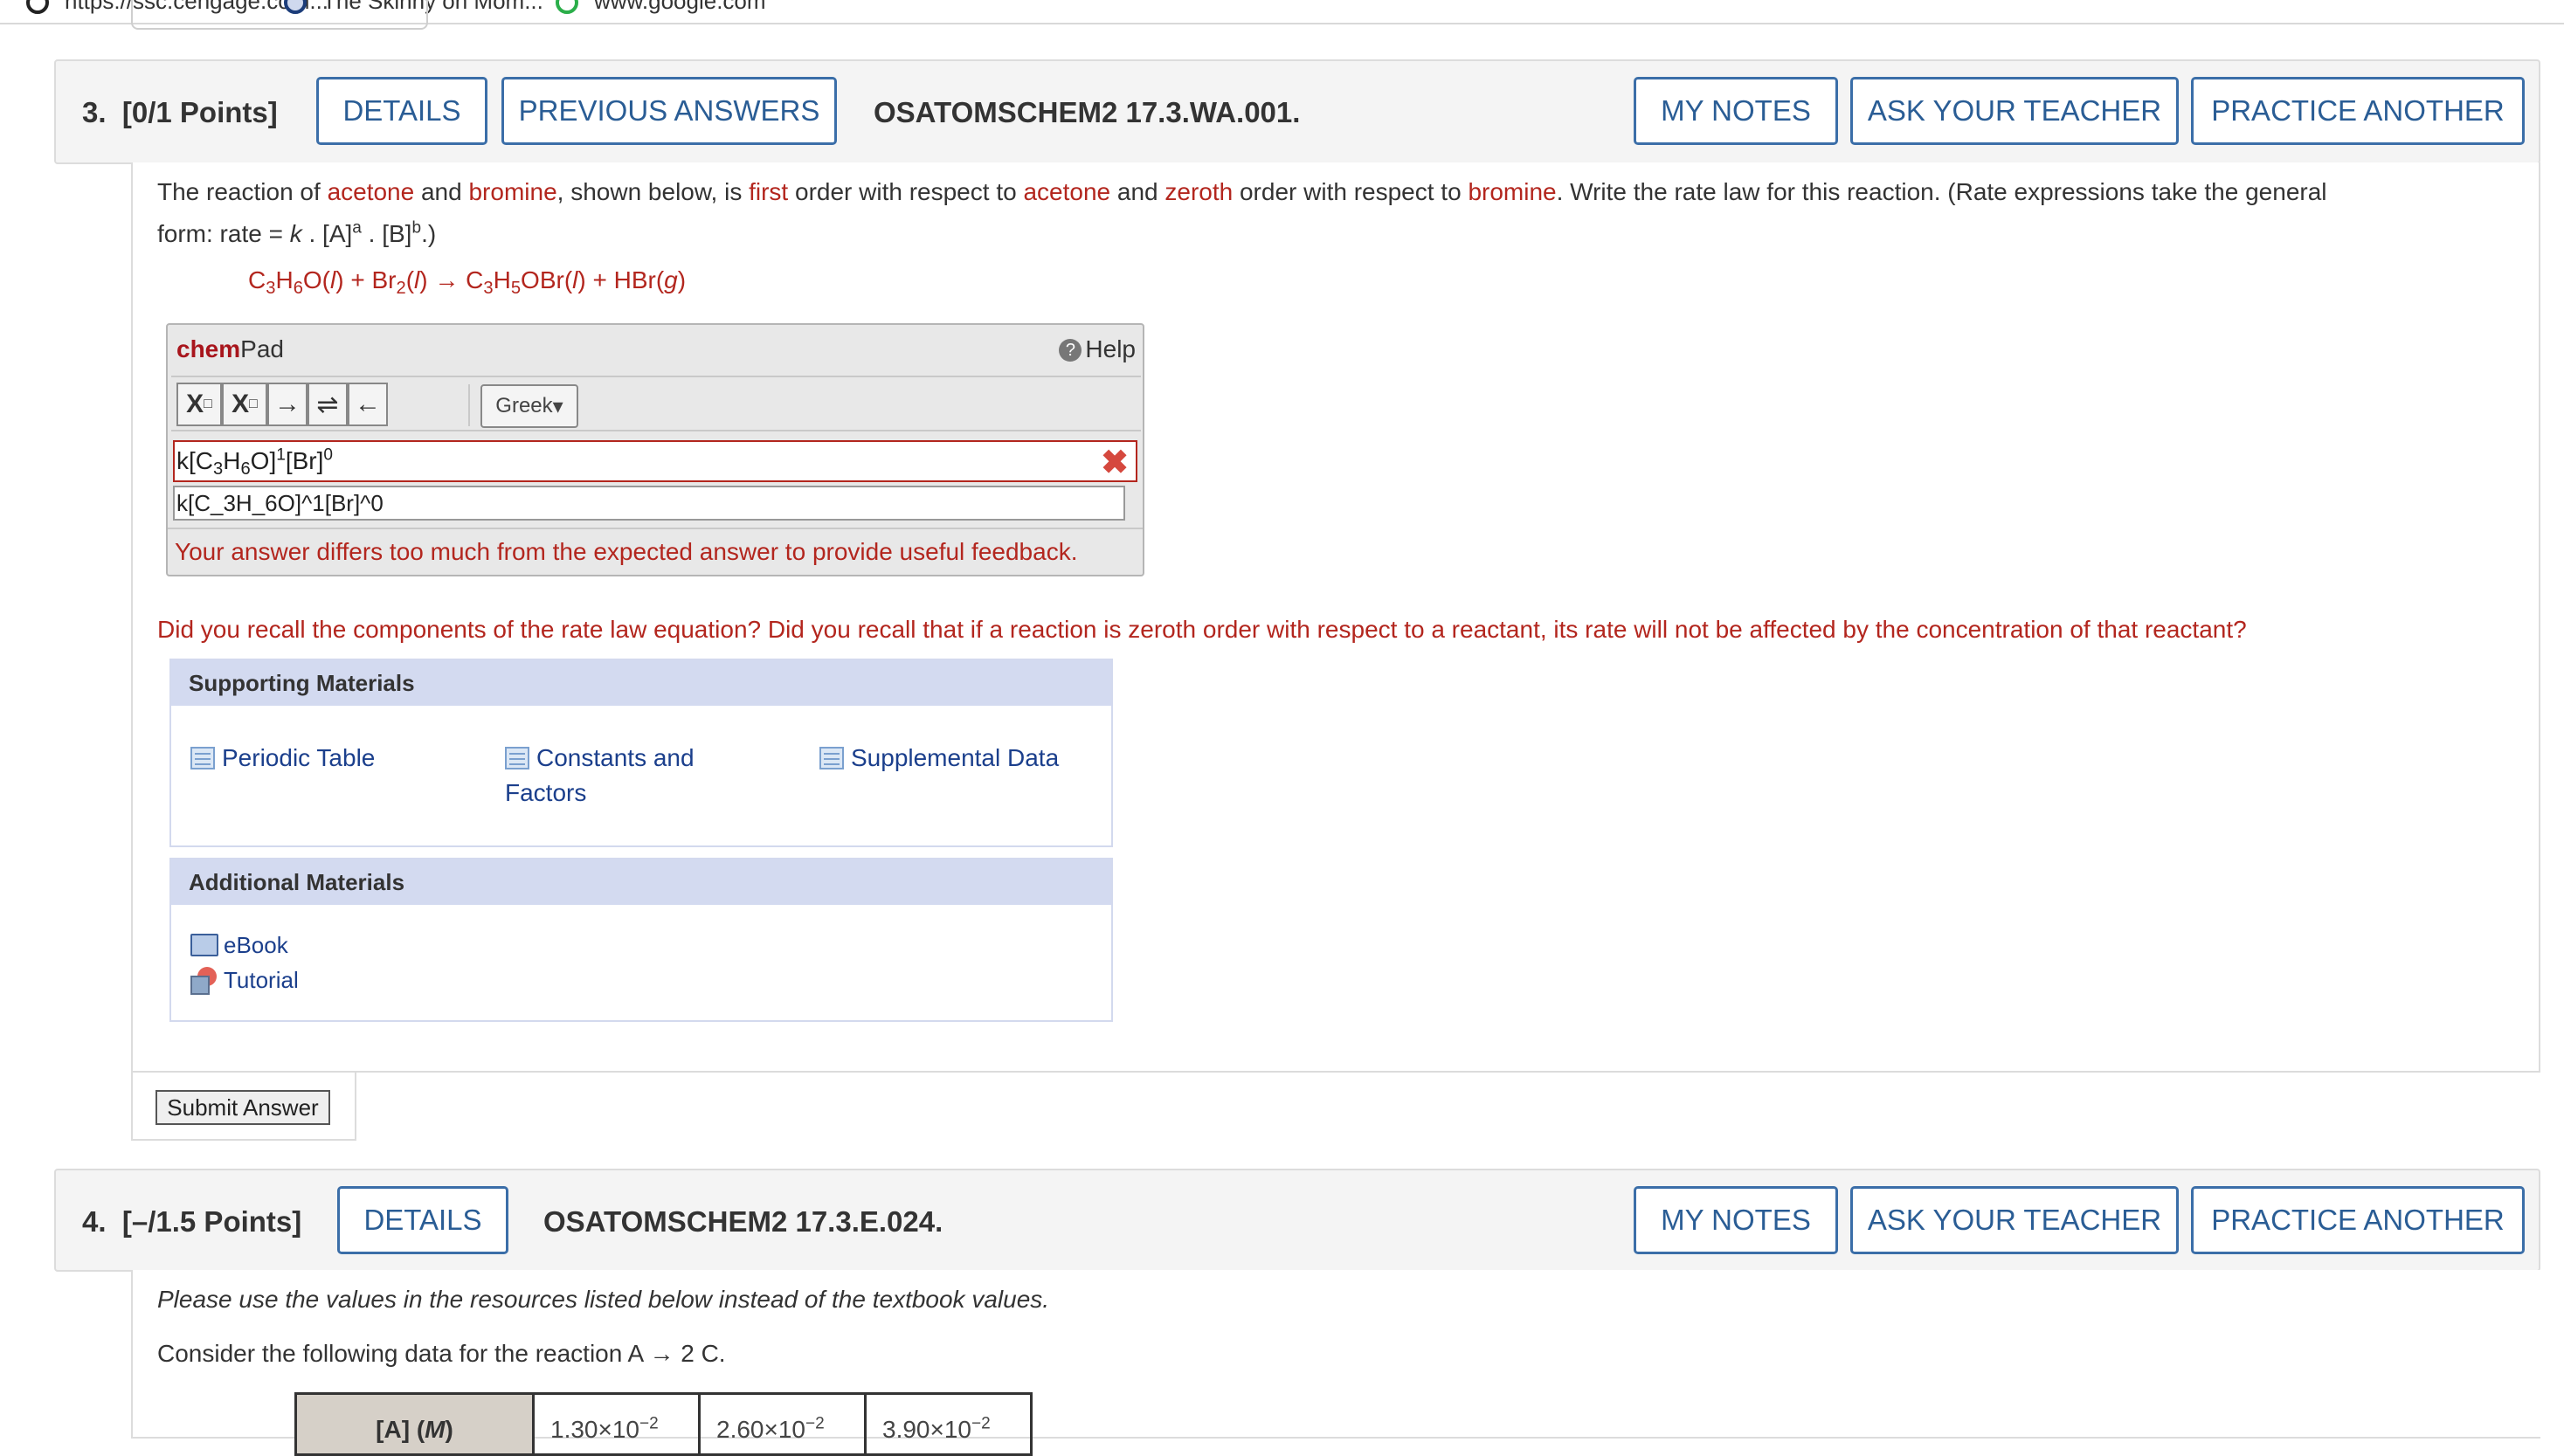 The image size is (2564, 1456). What do you see at coordinates (661, 7) in the screenshot?
I see `bookmark-3: www.google.com` at bounding box center [661, 7].